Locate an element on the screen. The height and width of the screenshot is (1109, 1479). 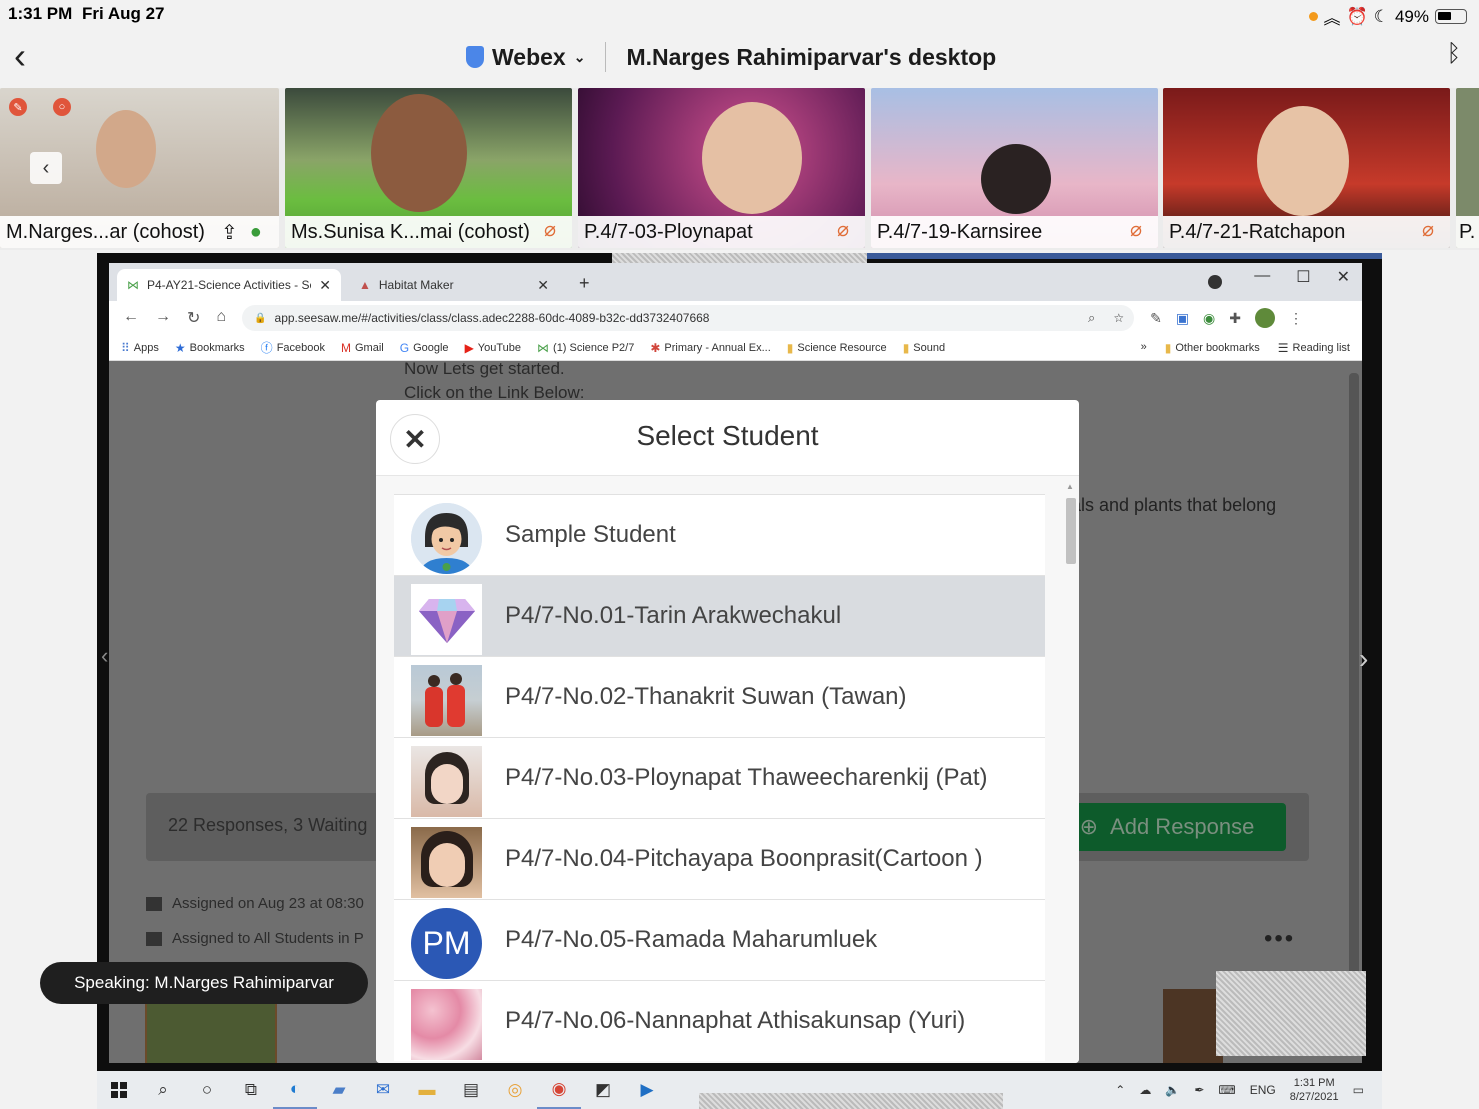
bookmark-bookmarks: ★ Bookmarks is located at coordinates (210, 348).